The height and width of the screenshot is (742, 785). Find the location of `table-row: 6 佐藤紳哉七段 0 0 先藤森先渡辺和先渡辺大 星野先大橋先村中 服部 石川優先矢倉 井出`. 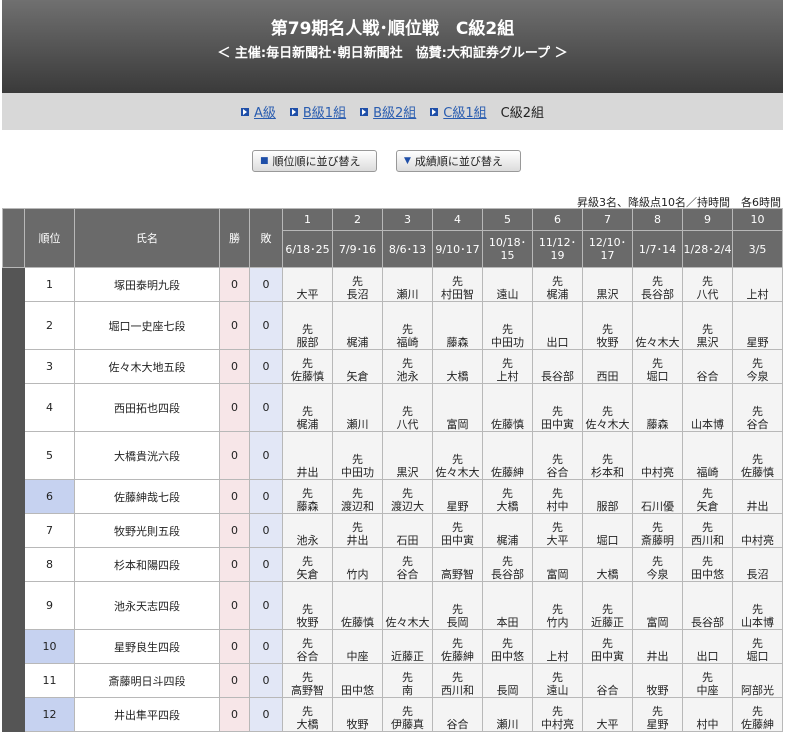

table-row: 6 佐藤紳哉七段 0 0 先藤森先渡辺和先渡辺大 星野先大橋先村中 服部 石川優先矢倉 井出 is located at coordinates (392, 496).